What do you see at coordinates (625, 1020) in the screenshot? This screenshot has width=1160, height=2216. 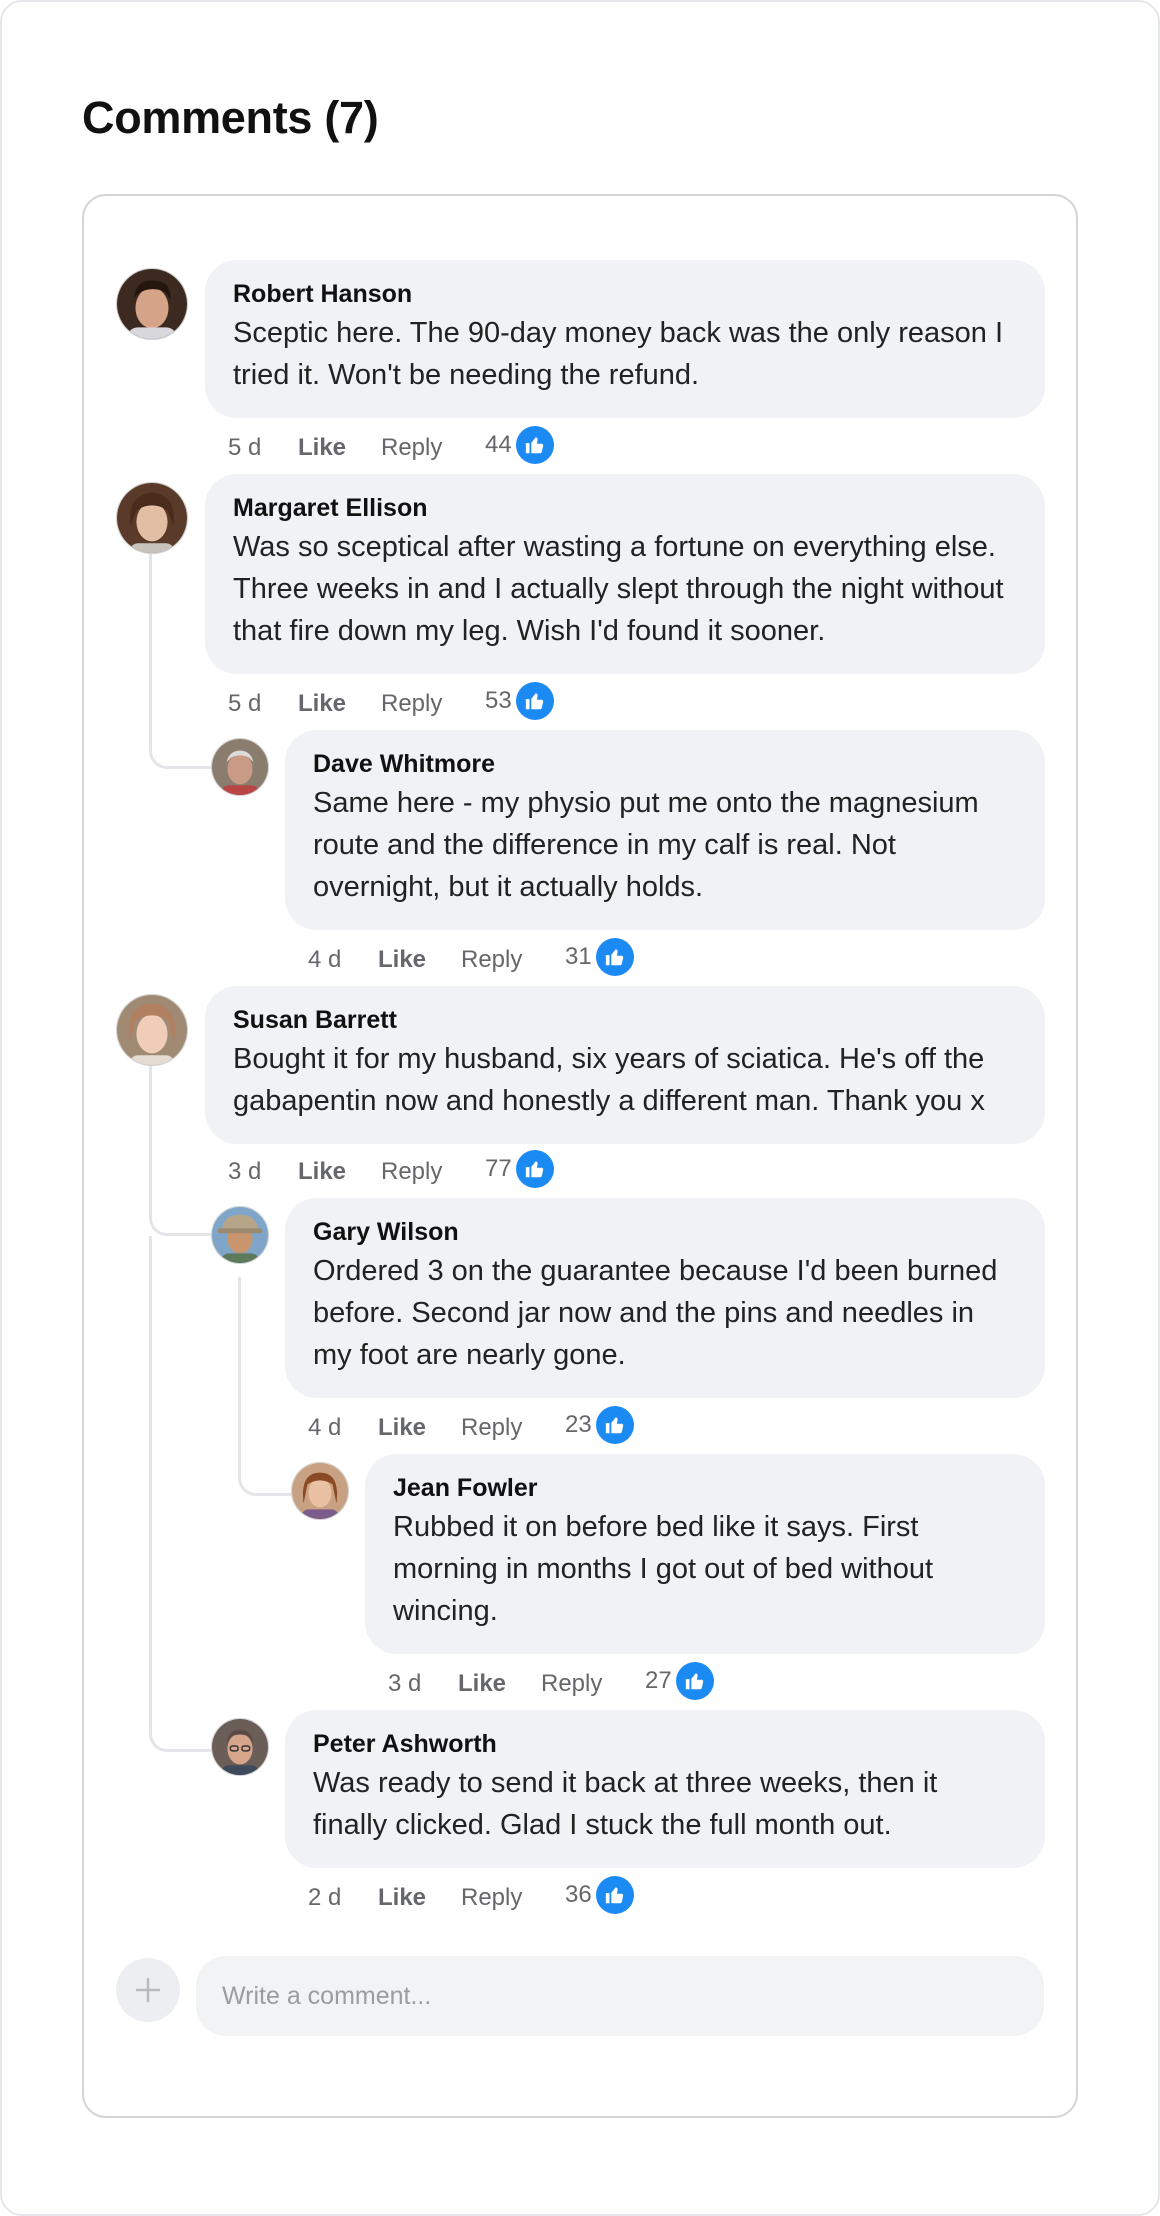 I see `comment-author: Susan Barrett` at bounding box center [625, 1020].